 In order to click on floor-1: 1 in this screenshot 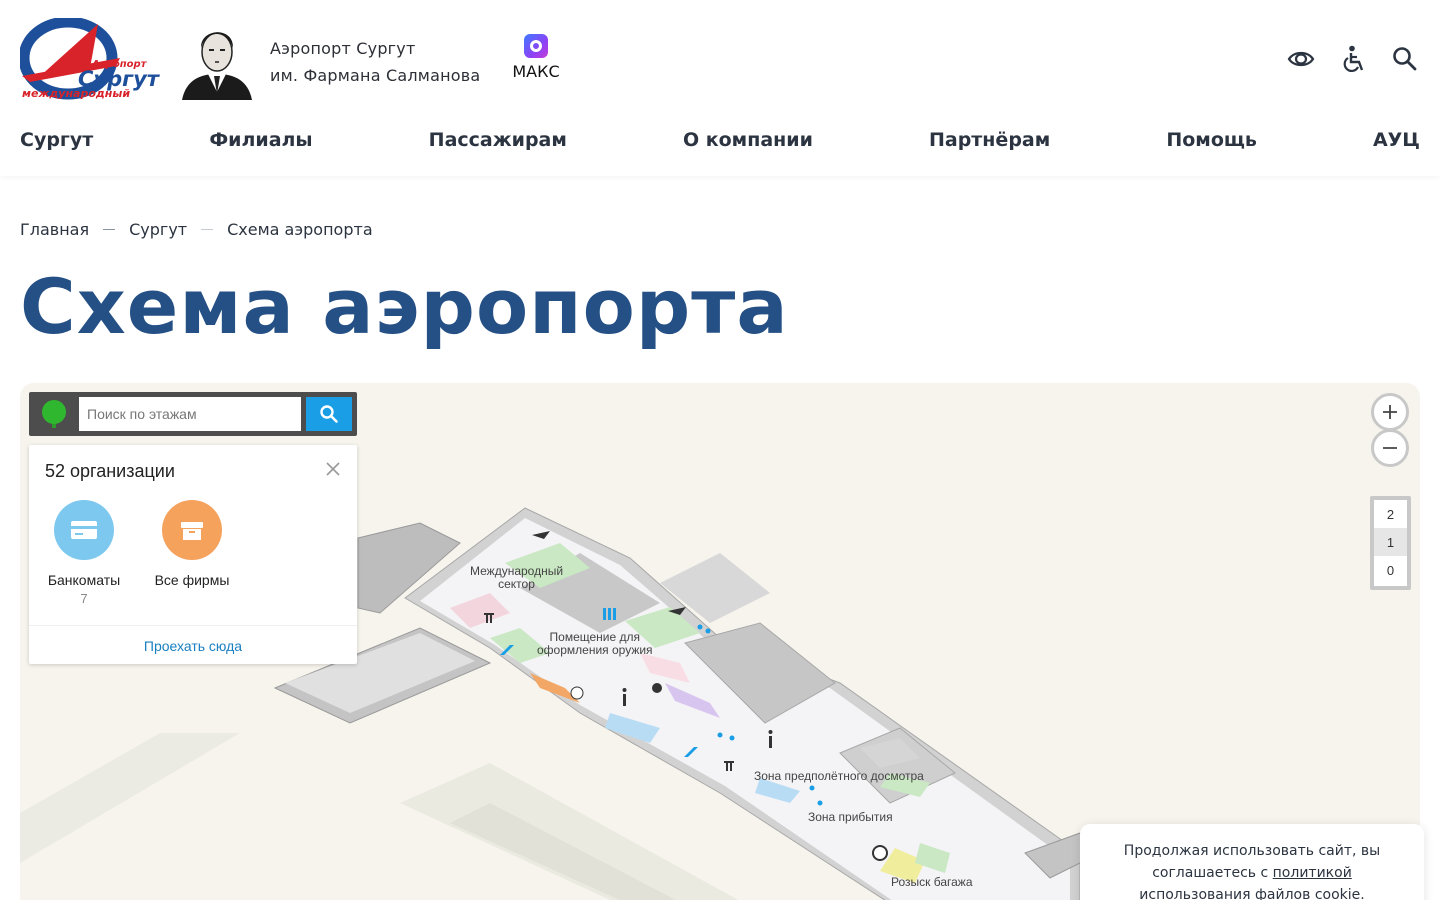, I will do `click(1390, 542)`.